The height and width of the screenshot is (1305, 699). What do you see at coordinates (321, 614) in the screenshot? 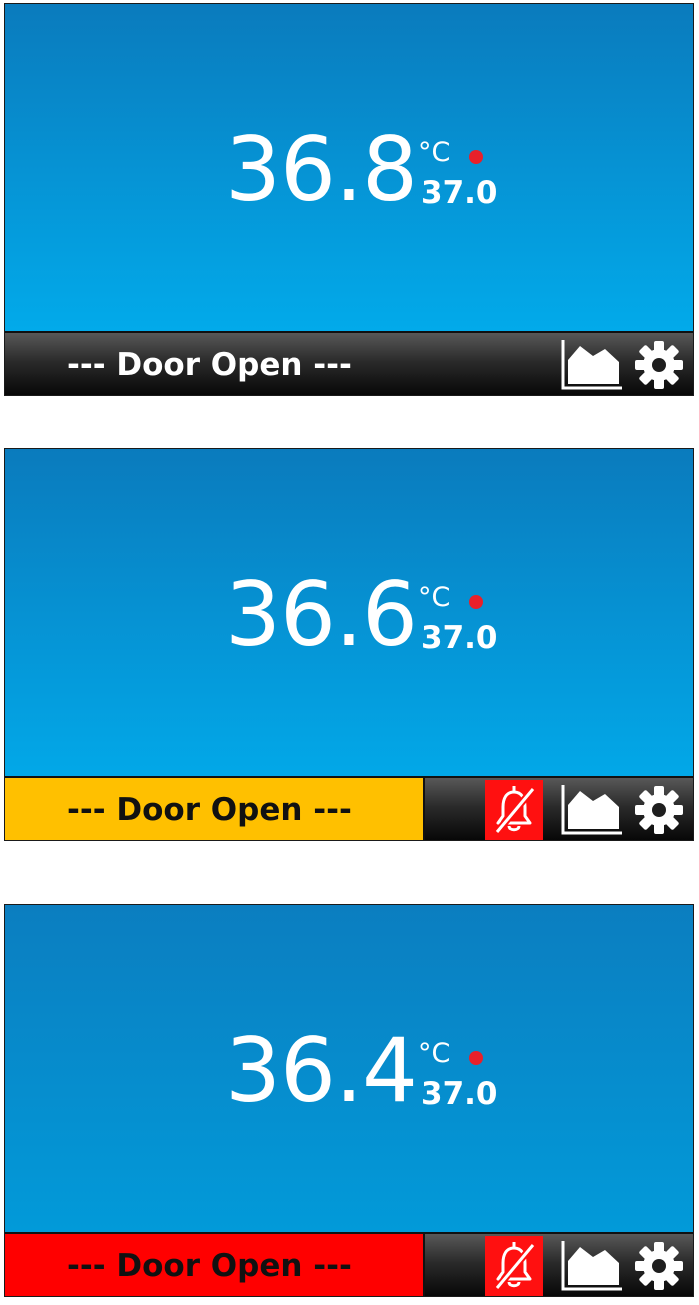
I see `current-temperature: 36.6` at bounding box center [321, 614].